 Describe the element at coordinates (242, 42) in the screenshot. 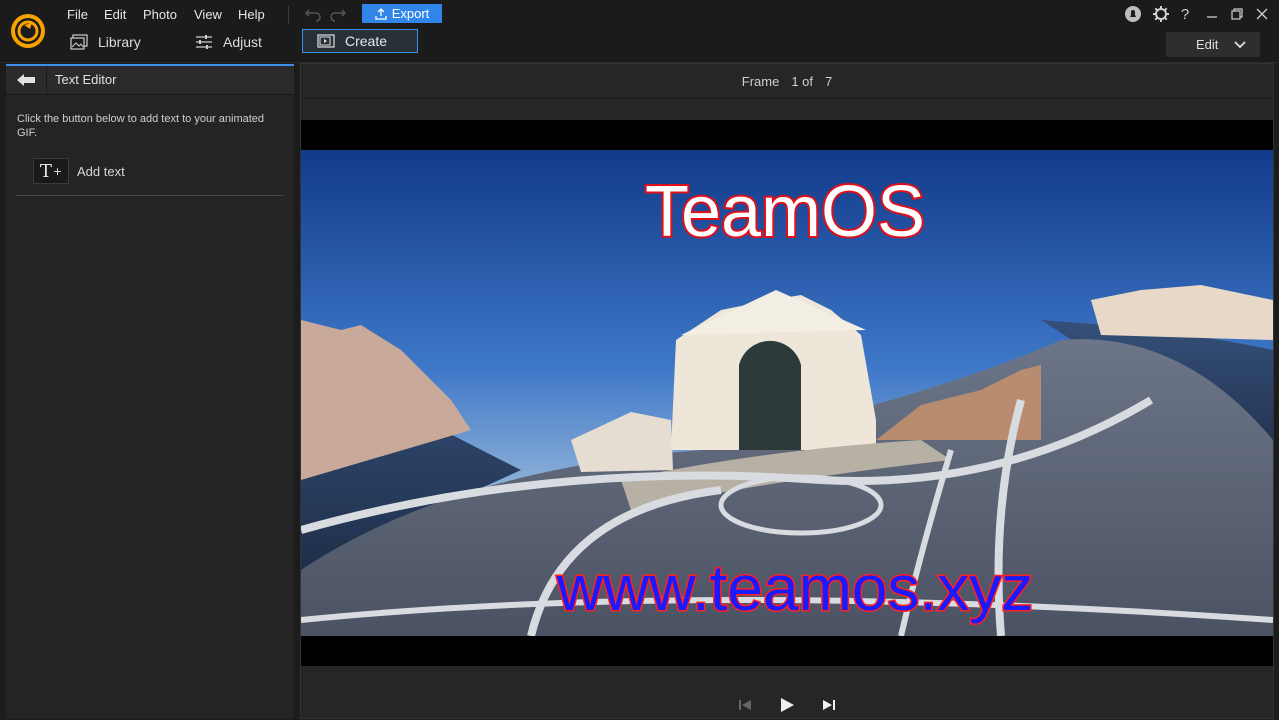

I see `tab-adjust-label: Adjust` at that location.